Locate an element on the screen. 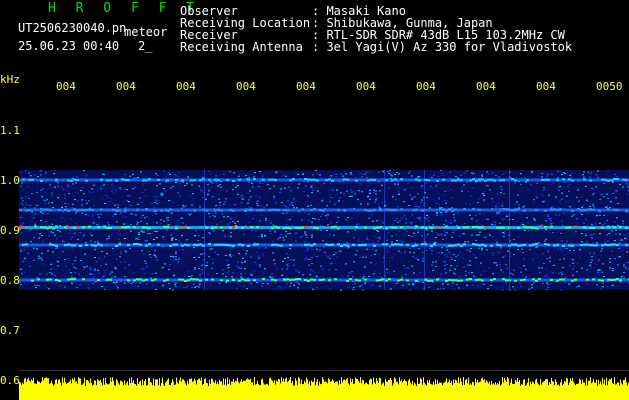 This screenshot has width=629, height=400. y-tick-label: 1.0 is located at coordinates (10, 180).